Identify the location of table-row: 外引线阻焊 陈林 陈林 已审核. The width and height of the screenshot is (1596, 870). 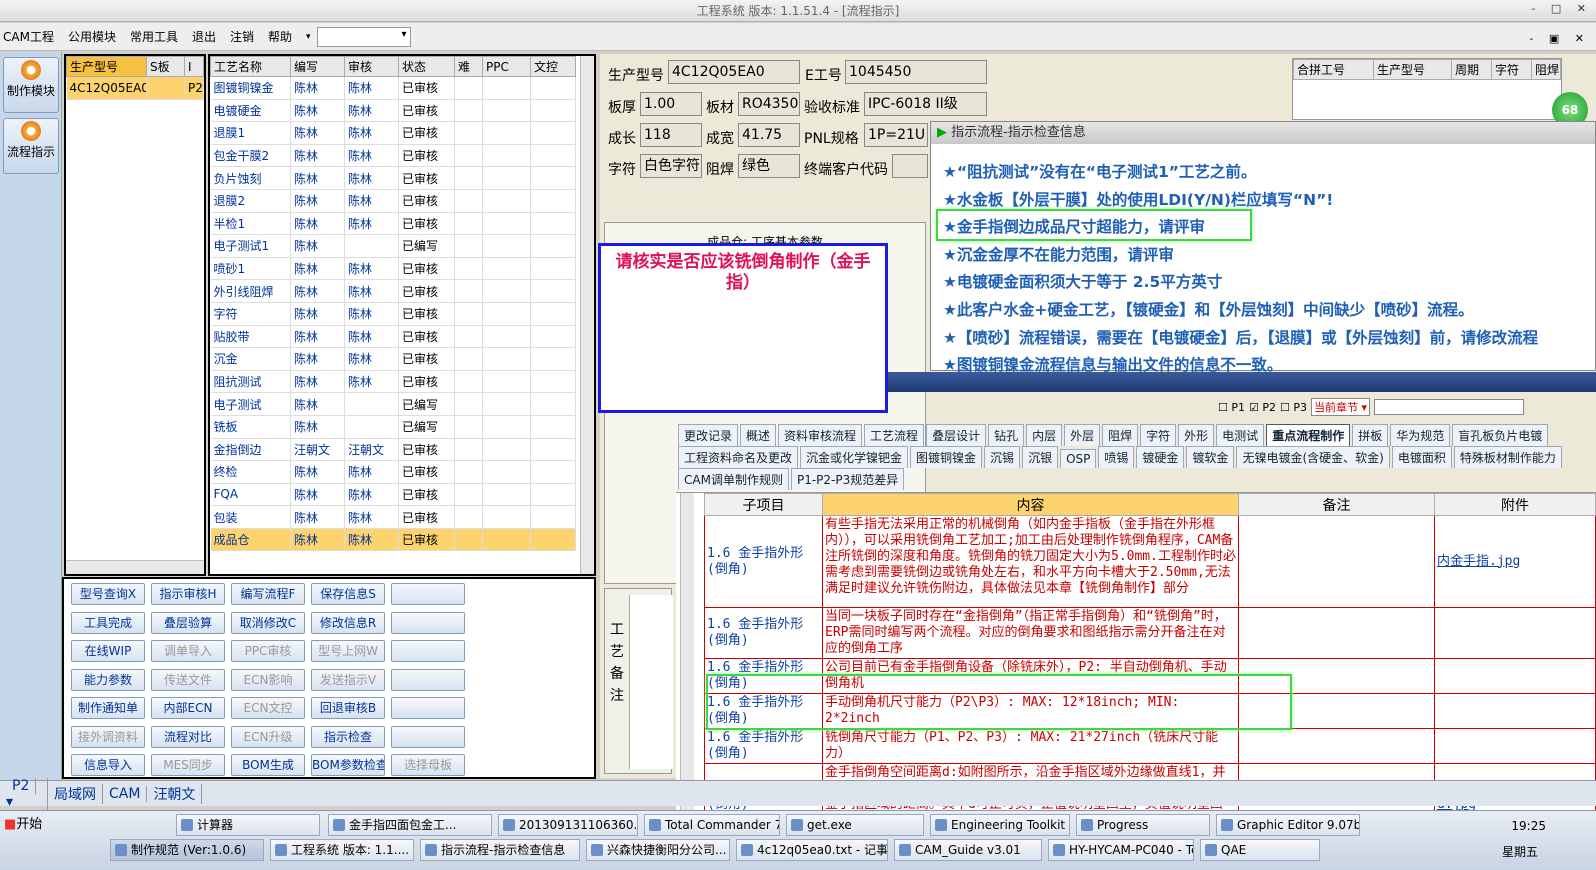
(393, 291).